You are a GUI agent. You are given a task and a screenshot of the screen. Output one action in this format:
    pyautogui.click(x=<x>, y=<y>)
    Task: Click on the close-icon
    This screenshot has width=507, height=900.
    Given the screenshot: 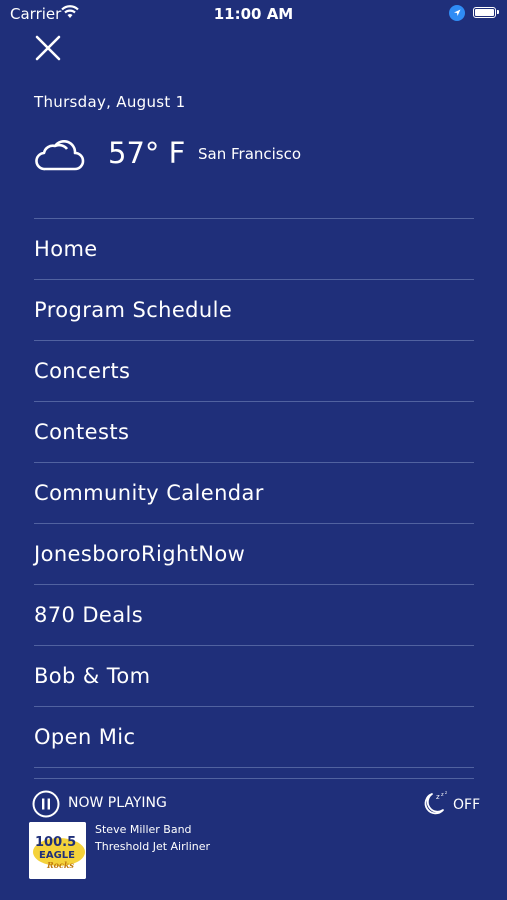 What is the action you would take?
    pyautogui.click(x=48, y=48)
    